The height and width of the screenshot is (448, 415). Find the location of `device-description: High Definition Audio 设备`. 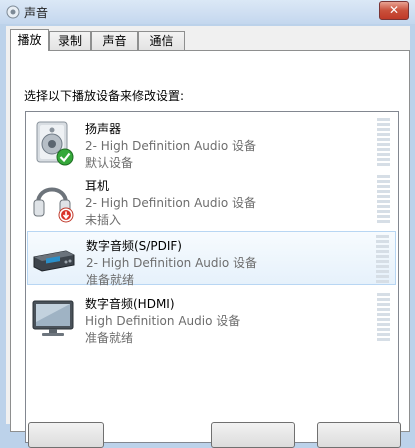

device-description: High Definition Audio 设备 is located at coordinates (163, 321).